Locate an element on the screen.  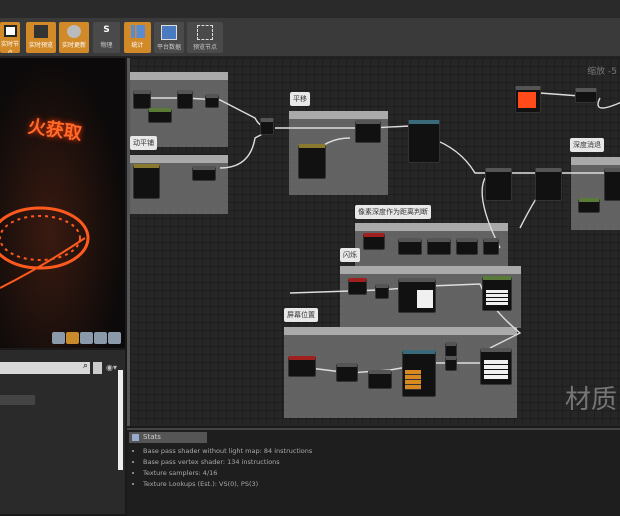
details-dropdown is located at coordinates (17, 400).